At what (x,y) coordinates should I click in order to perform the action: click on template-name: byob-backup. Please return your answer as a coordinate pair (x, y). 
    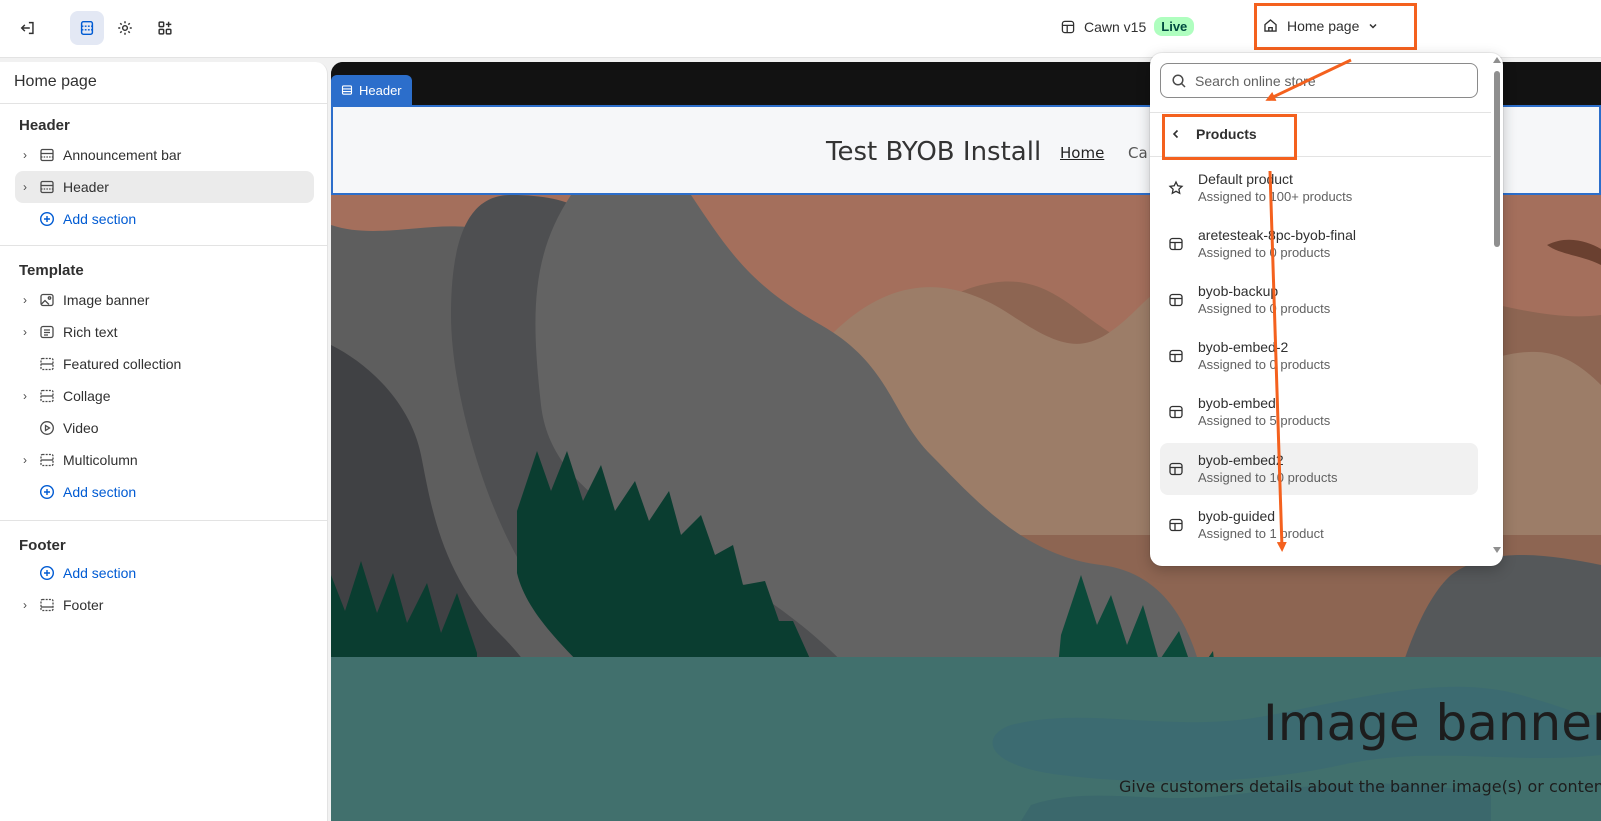
    Looking at the image, I should click on (1238, 291).